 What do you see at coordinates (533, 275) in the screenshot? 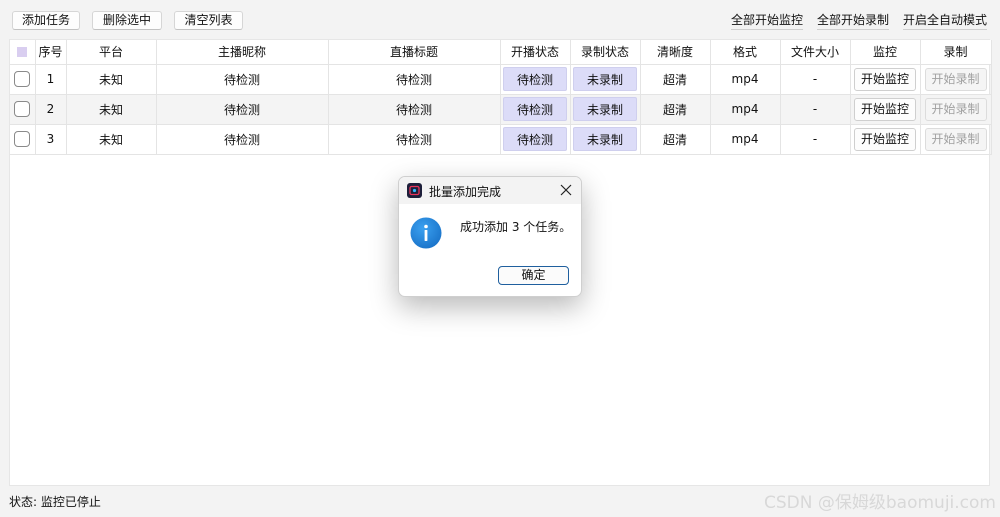
I see `ok-button: 确定` at bounding box center [533, 275].